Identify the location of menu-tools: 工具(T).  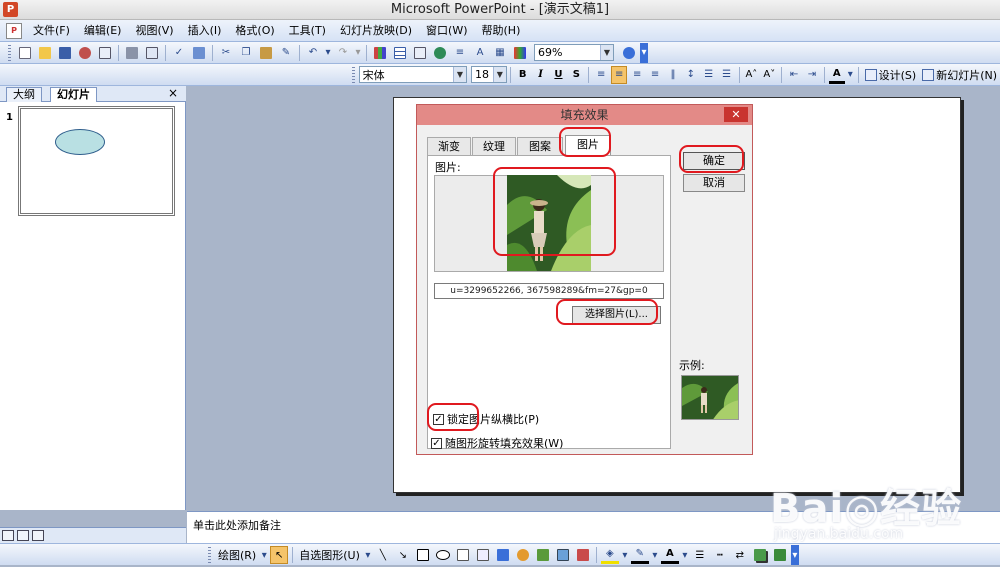
(307, 31).